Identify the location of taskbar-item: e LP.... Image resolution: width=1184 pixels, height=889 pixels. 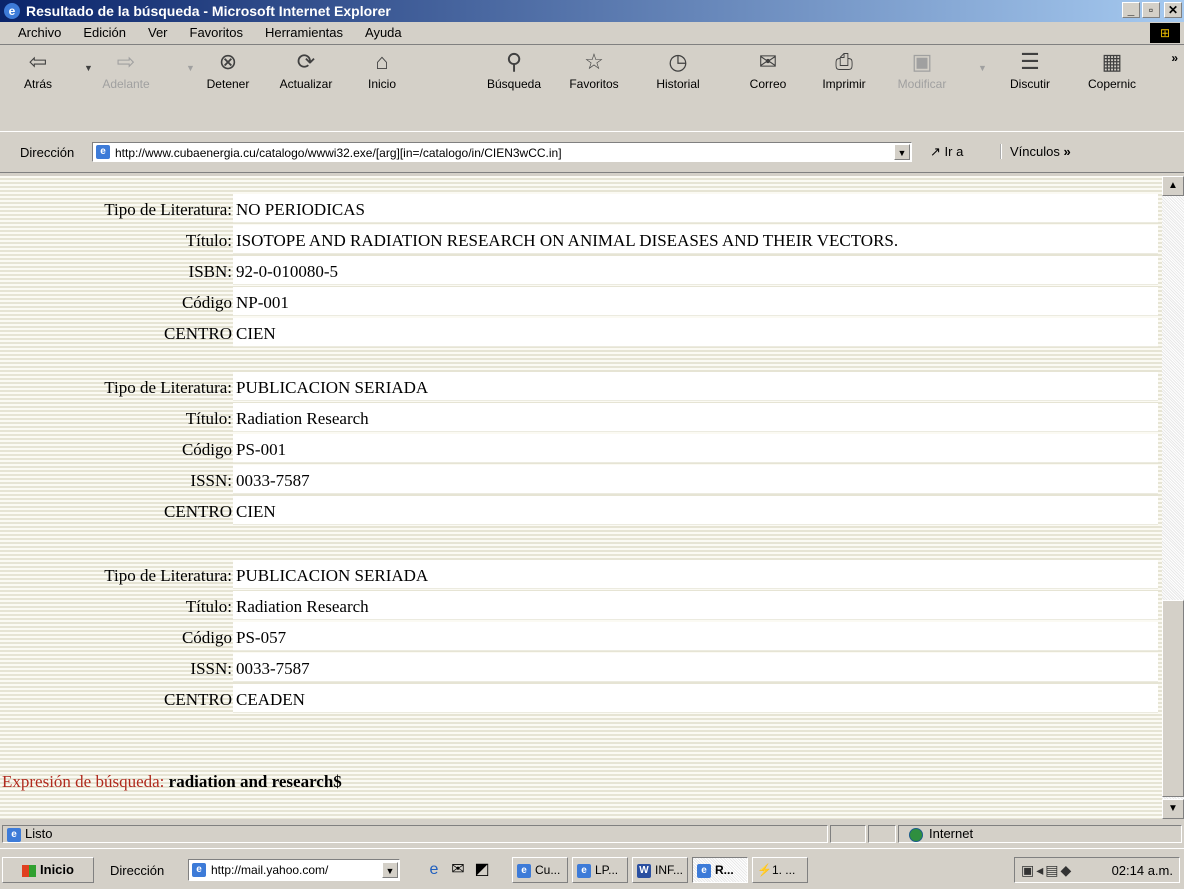
(600, 870).